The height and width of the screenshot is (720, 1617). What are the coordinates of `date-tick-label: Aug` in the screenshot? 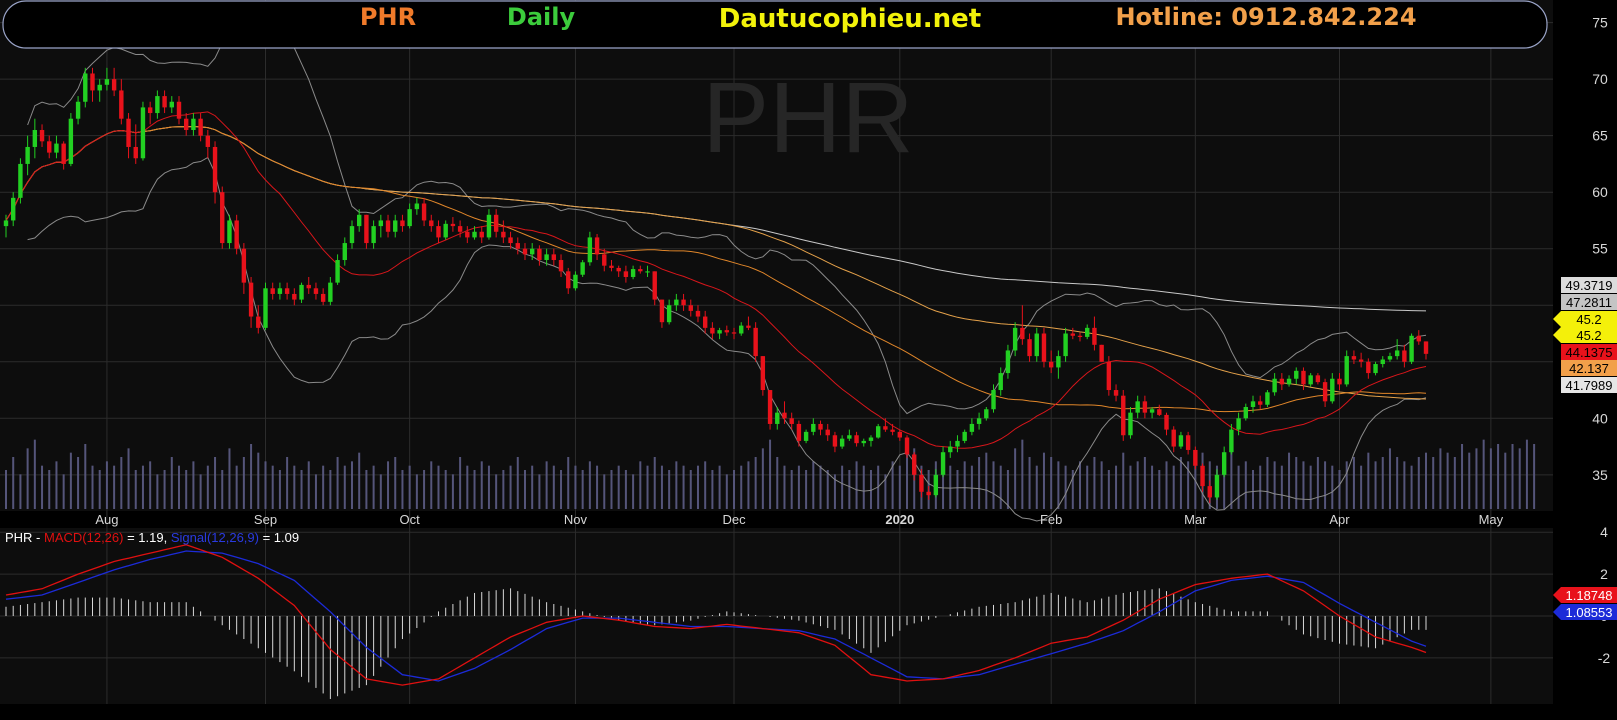 It's located at (106, 519).